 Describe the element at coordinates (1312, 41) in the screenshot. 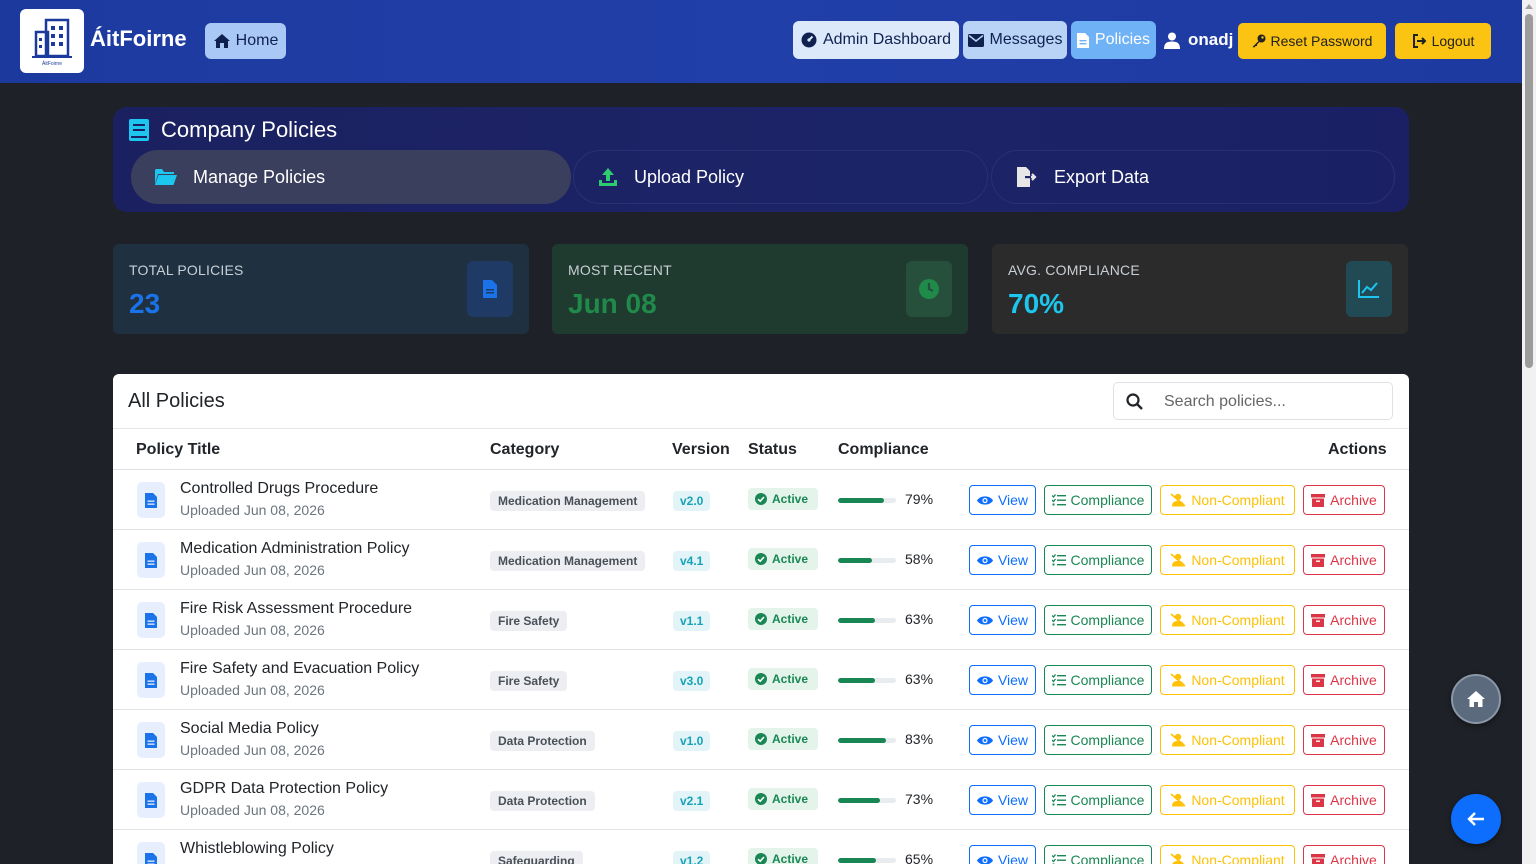

I see `reset-password-button: Reset Password` at that location.